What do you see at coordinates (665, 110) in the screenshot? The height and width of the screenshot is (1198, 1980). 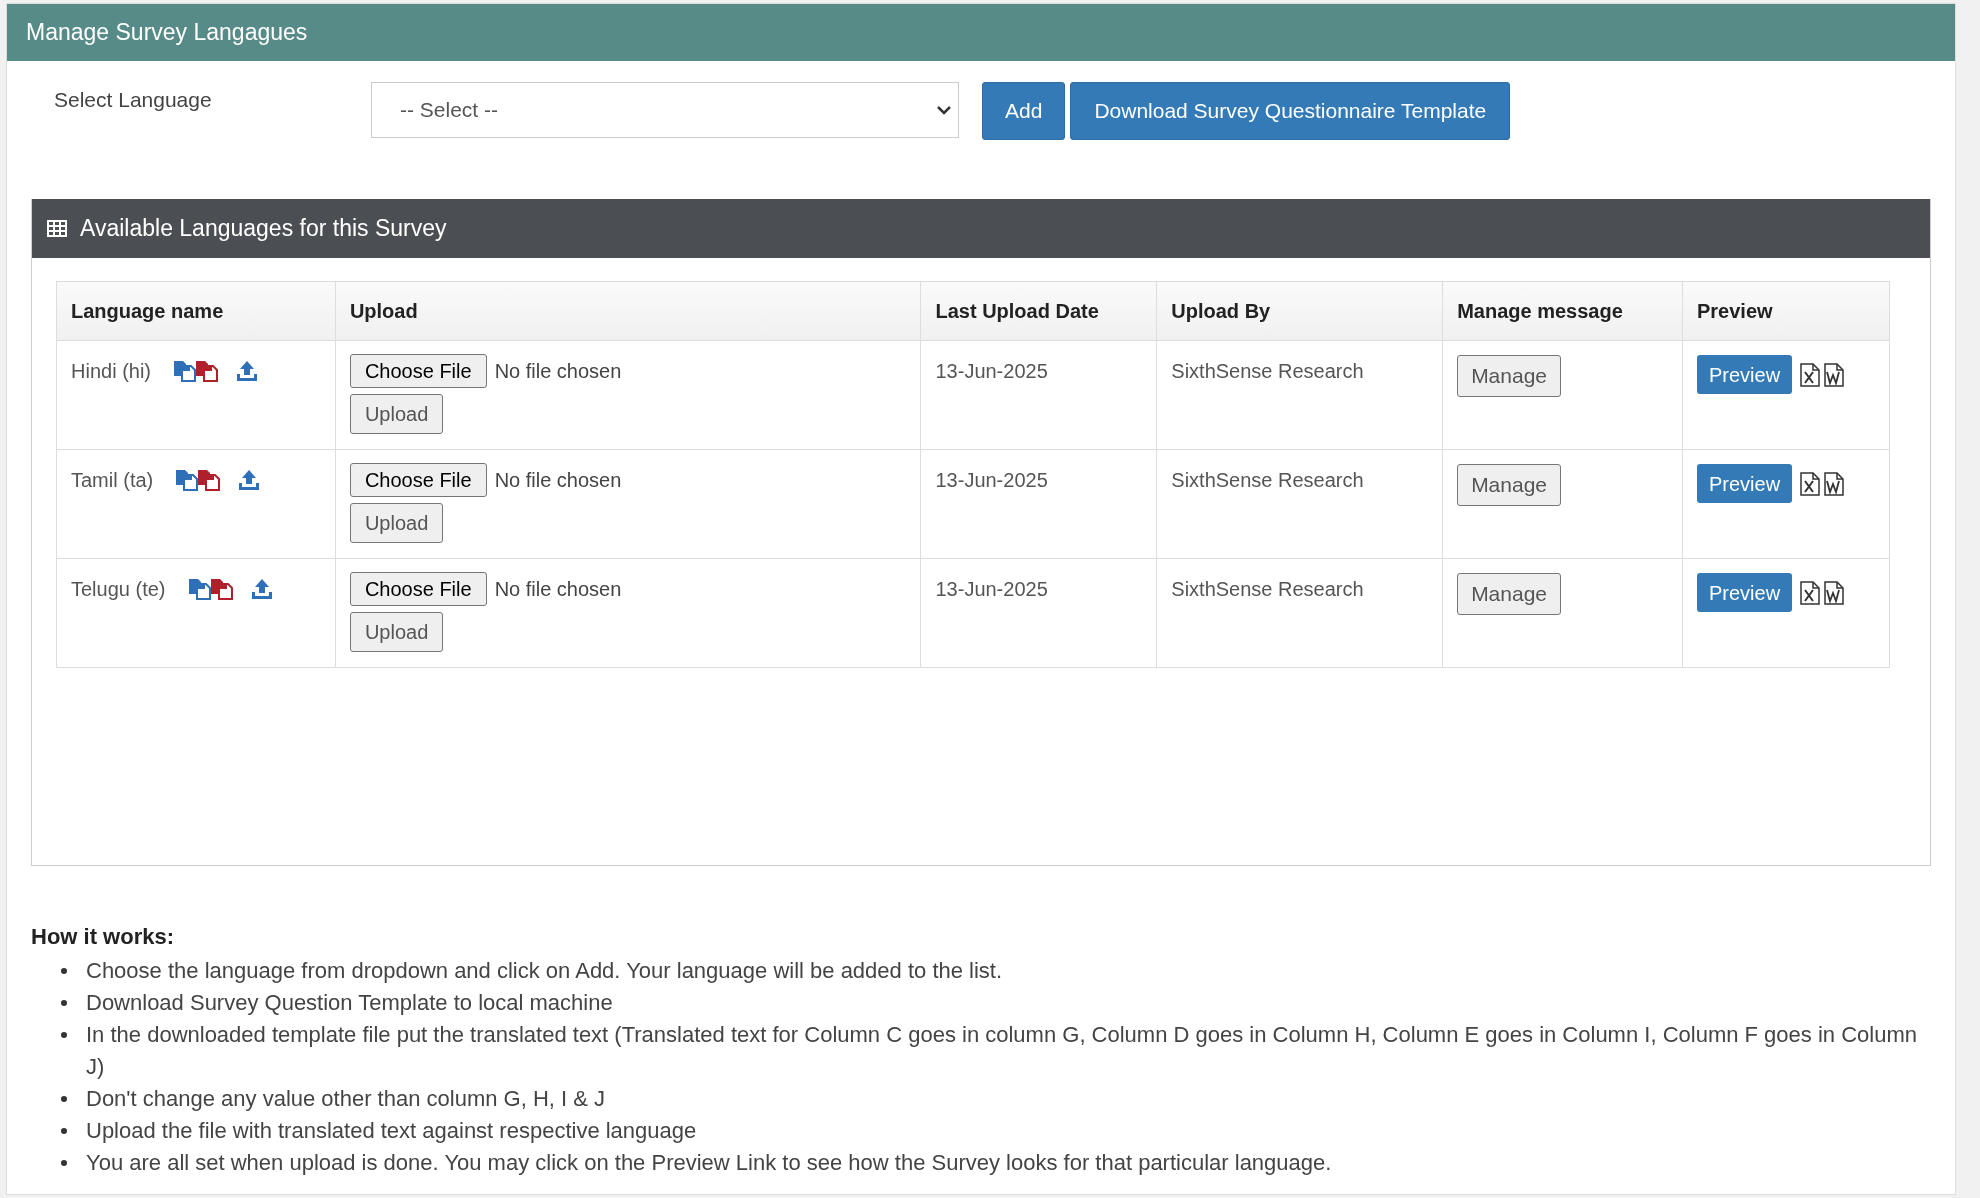 I see `language-dropdown: -- Select --` at bounding box center [665, 110].